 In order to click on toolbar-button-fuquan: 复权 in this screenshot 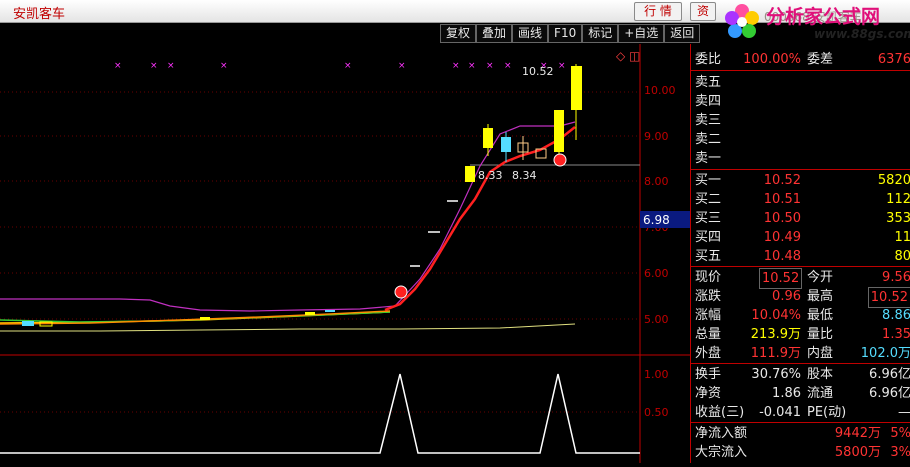, I will do `click(458, 33)`.